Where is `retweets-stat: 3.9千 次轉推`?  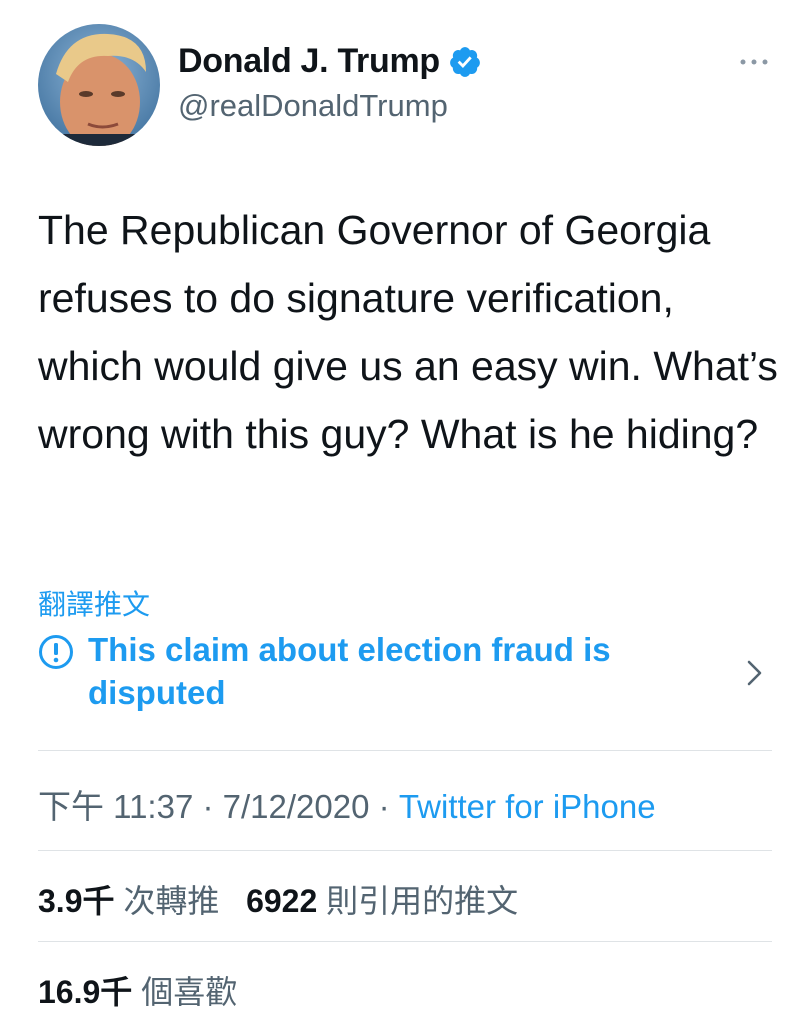 retweets-stat: 3.9千 次轉推 is located at coordinates (128, 901).